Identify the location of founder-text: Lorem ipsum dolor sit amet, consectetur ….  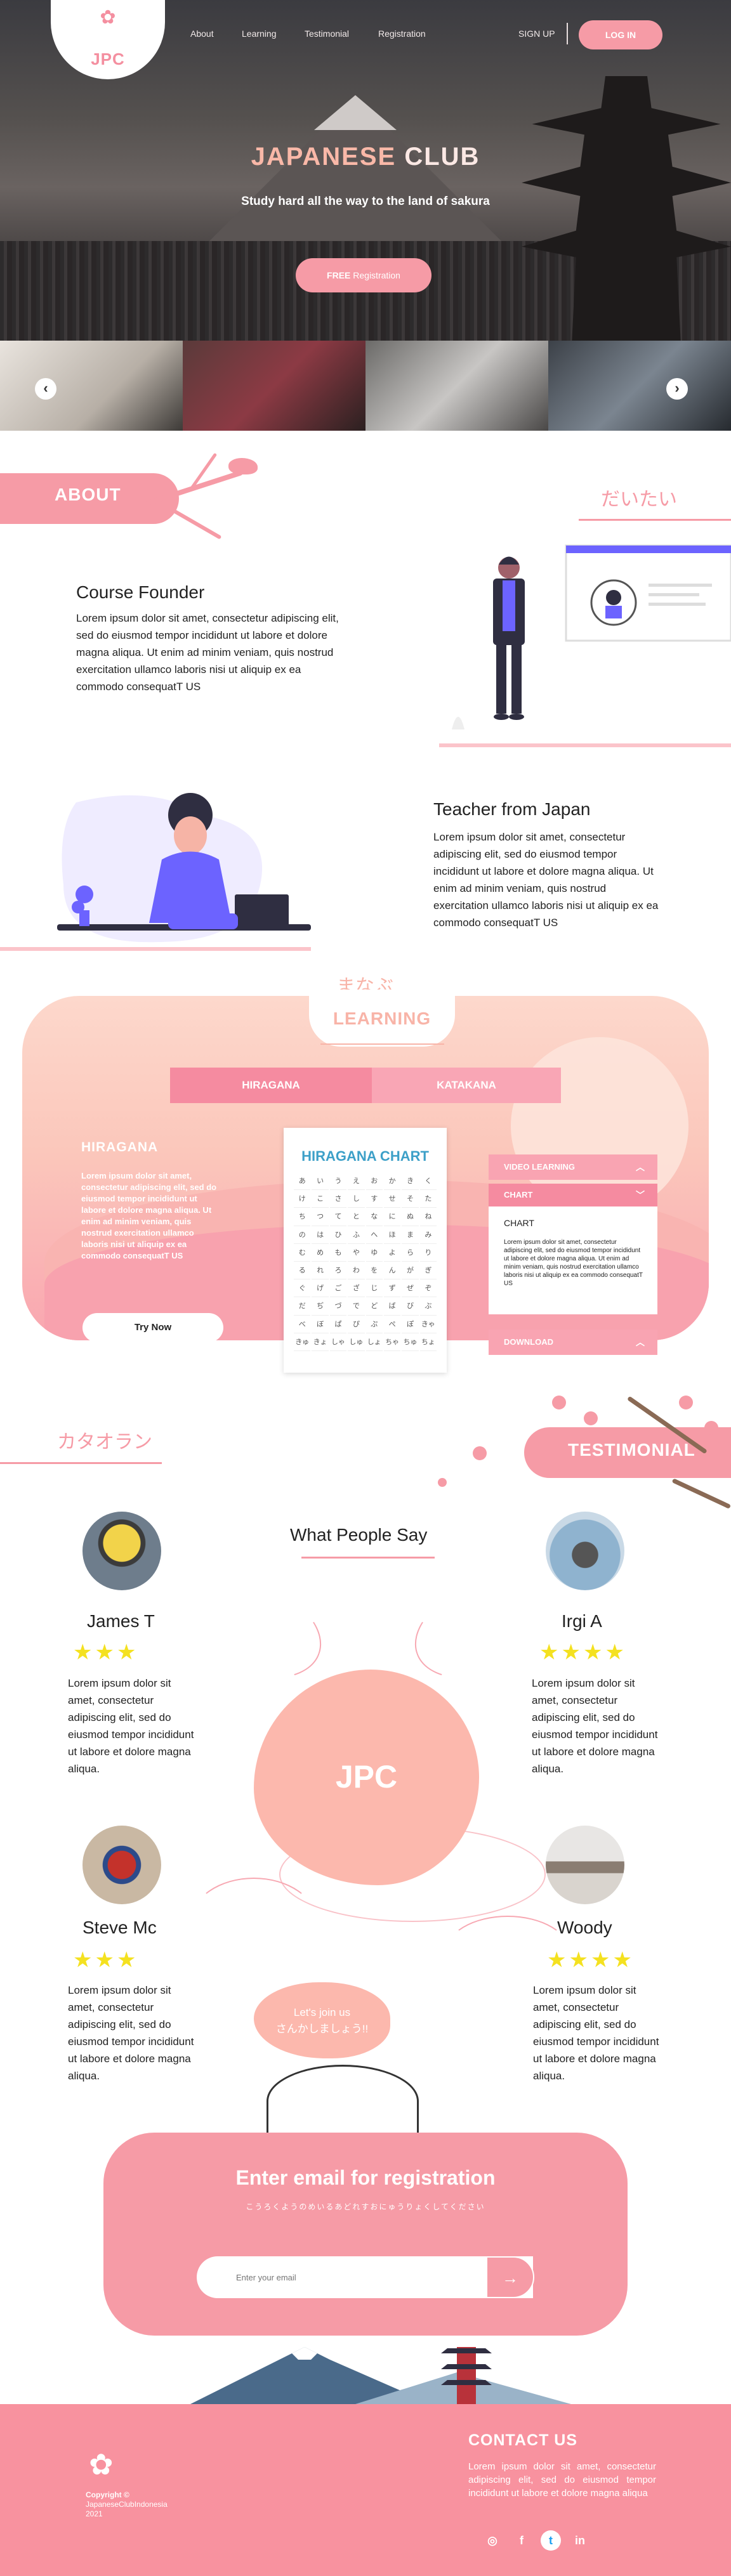
(207, 653).